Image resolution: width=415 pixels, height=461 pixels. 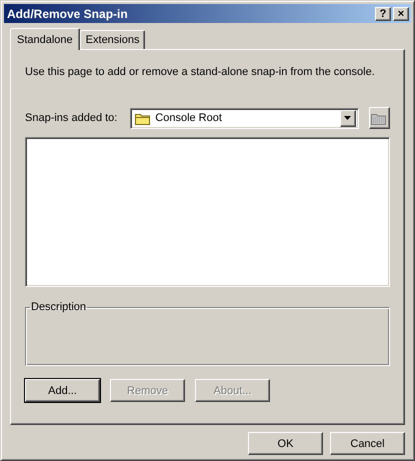 I want to click on cancel-button: Cancel, so click(x=367, y=443).